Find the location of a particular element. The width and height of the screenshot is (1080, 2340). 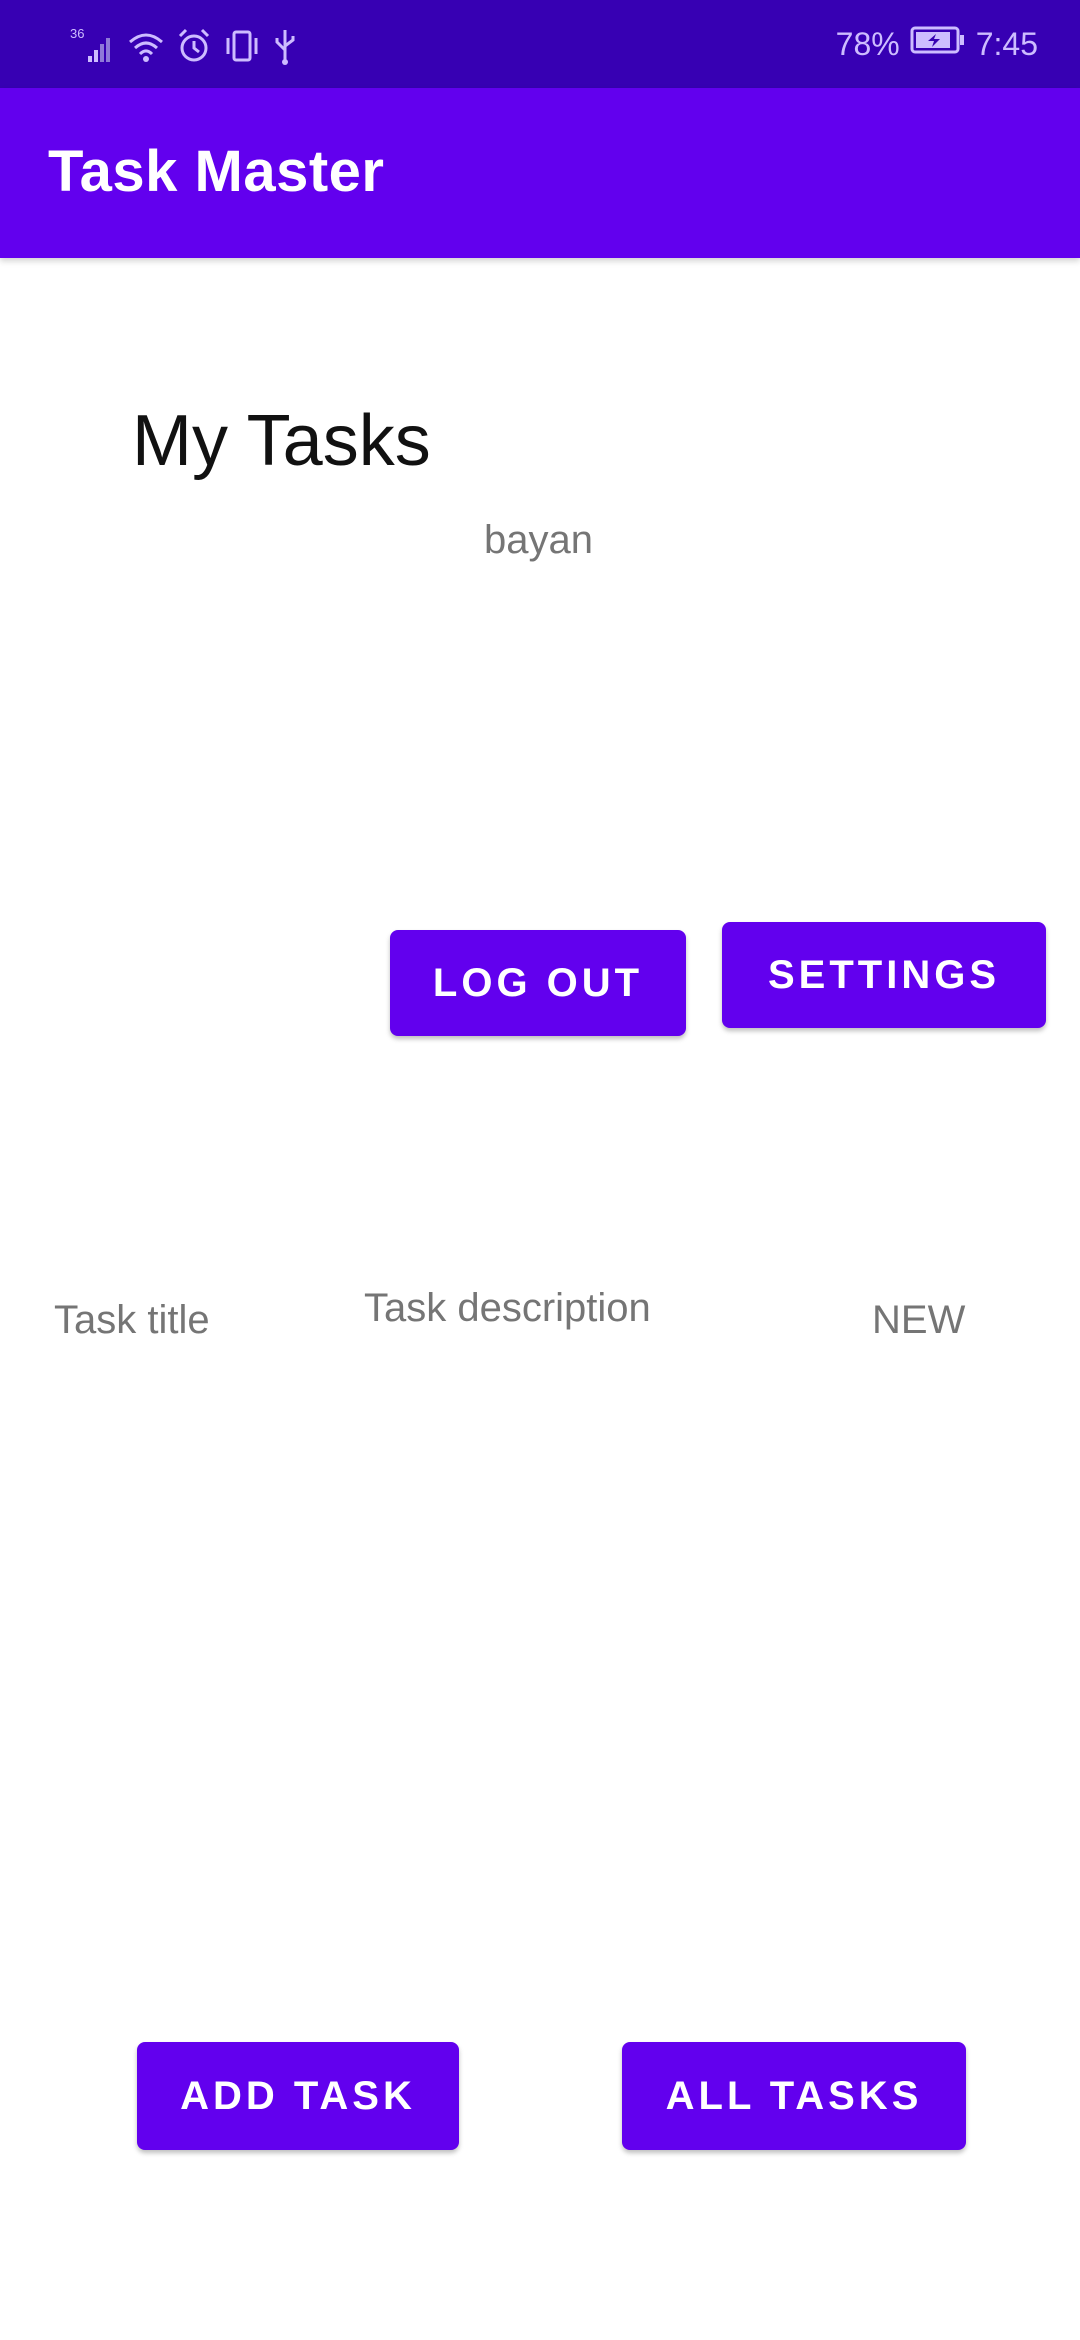

signal-icon: 36 is located at coordinates (93, 46).